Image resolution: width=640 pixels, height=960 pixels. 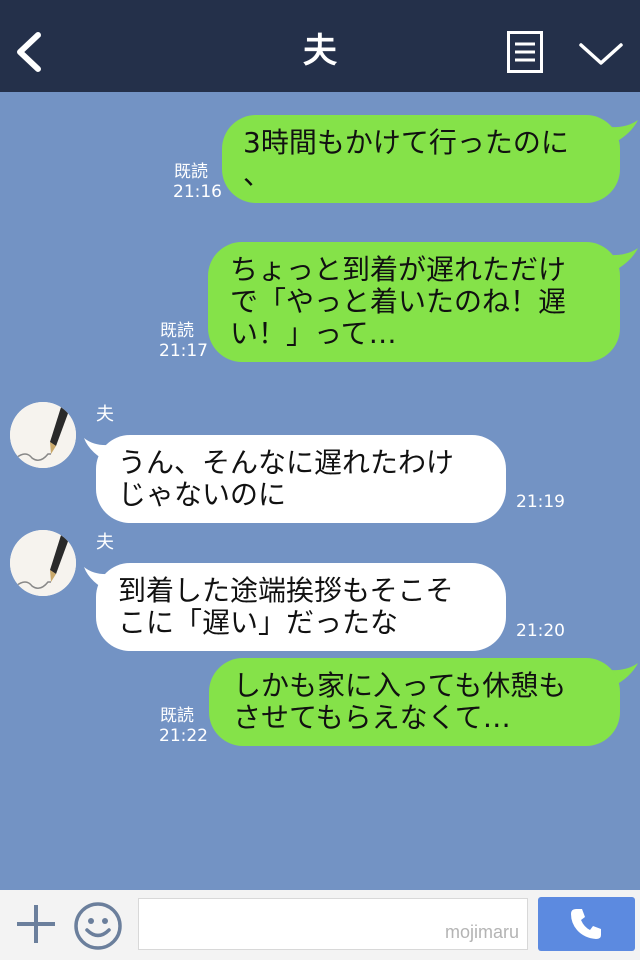 I want to click on chat-title: 夫, so click(x=320, y=51).